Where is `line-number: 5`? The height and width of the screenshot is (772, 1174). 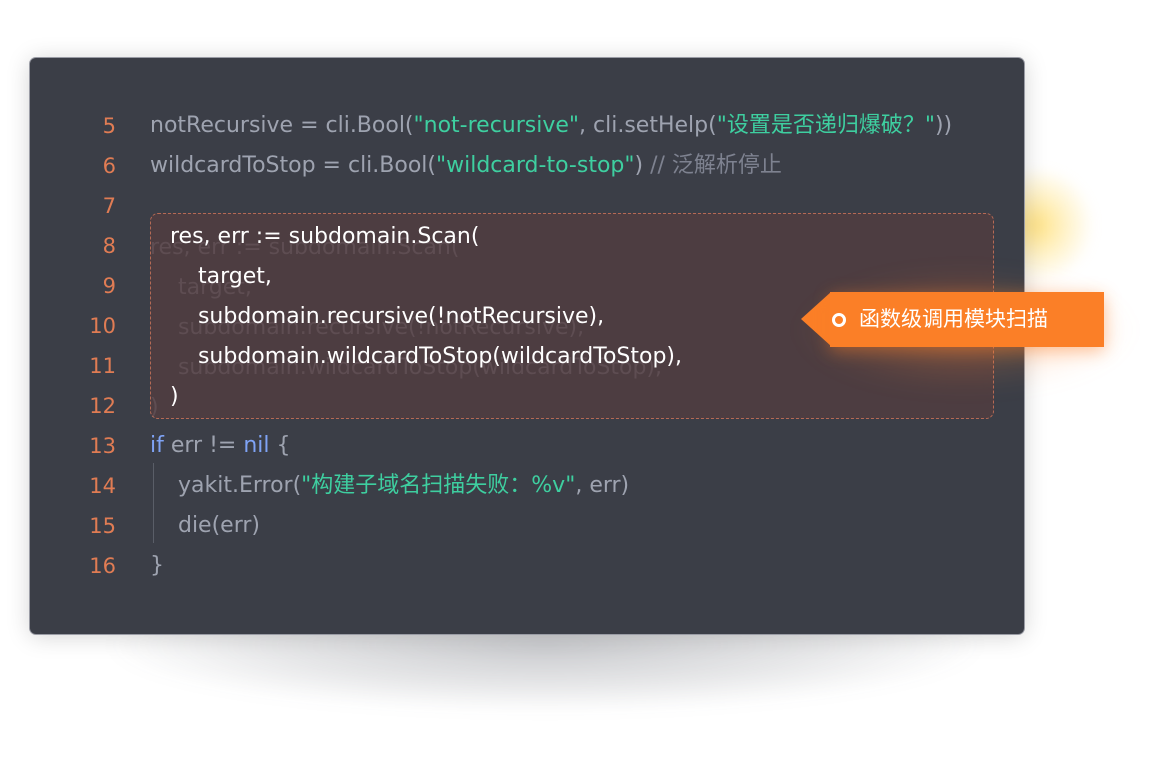
line-number: 5 is located at coordinates (109, 126).